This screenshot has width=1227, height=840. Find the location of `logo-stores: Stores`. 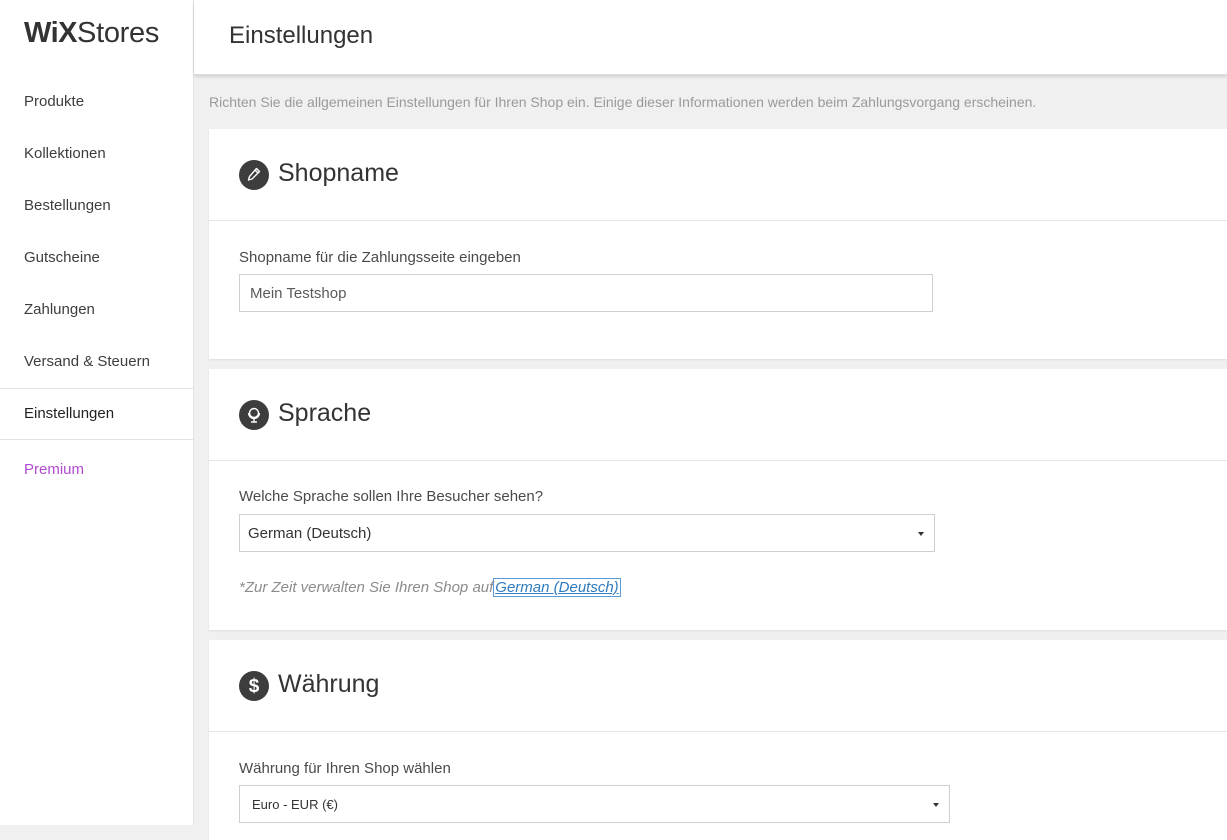

logo-stores: Stores is located at coordinates (118, 33).